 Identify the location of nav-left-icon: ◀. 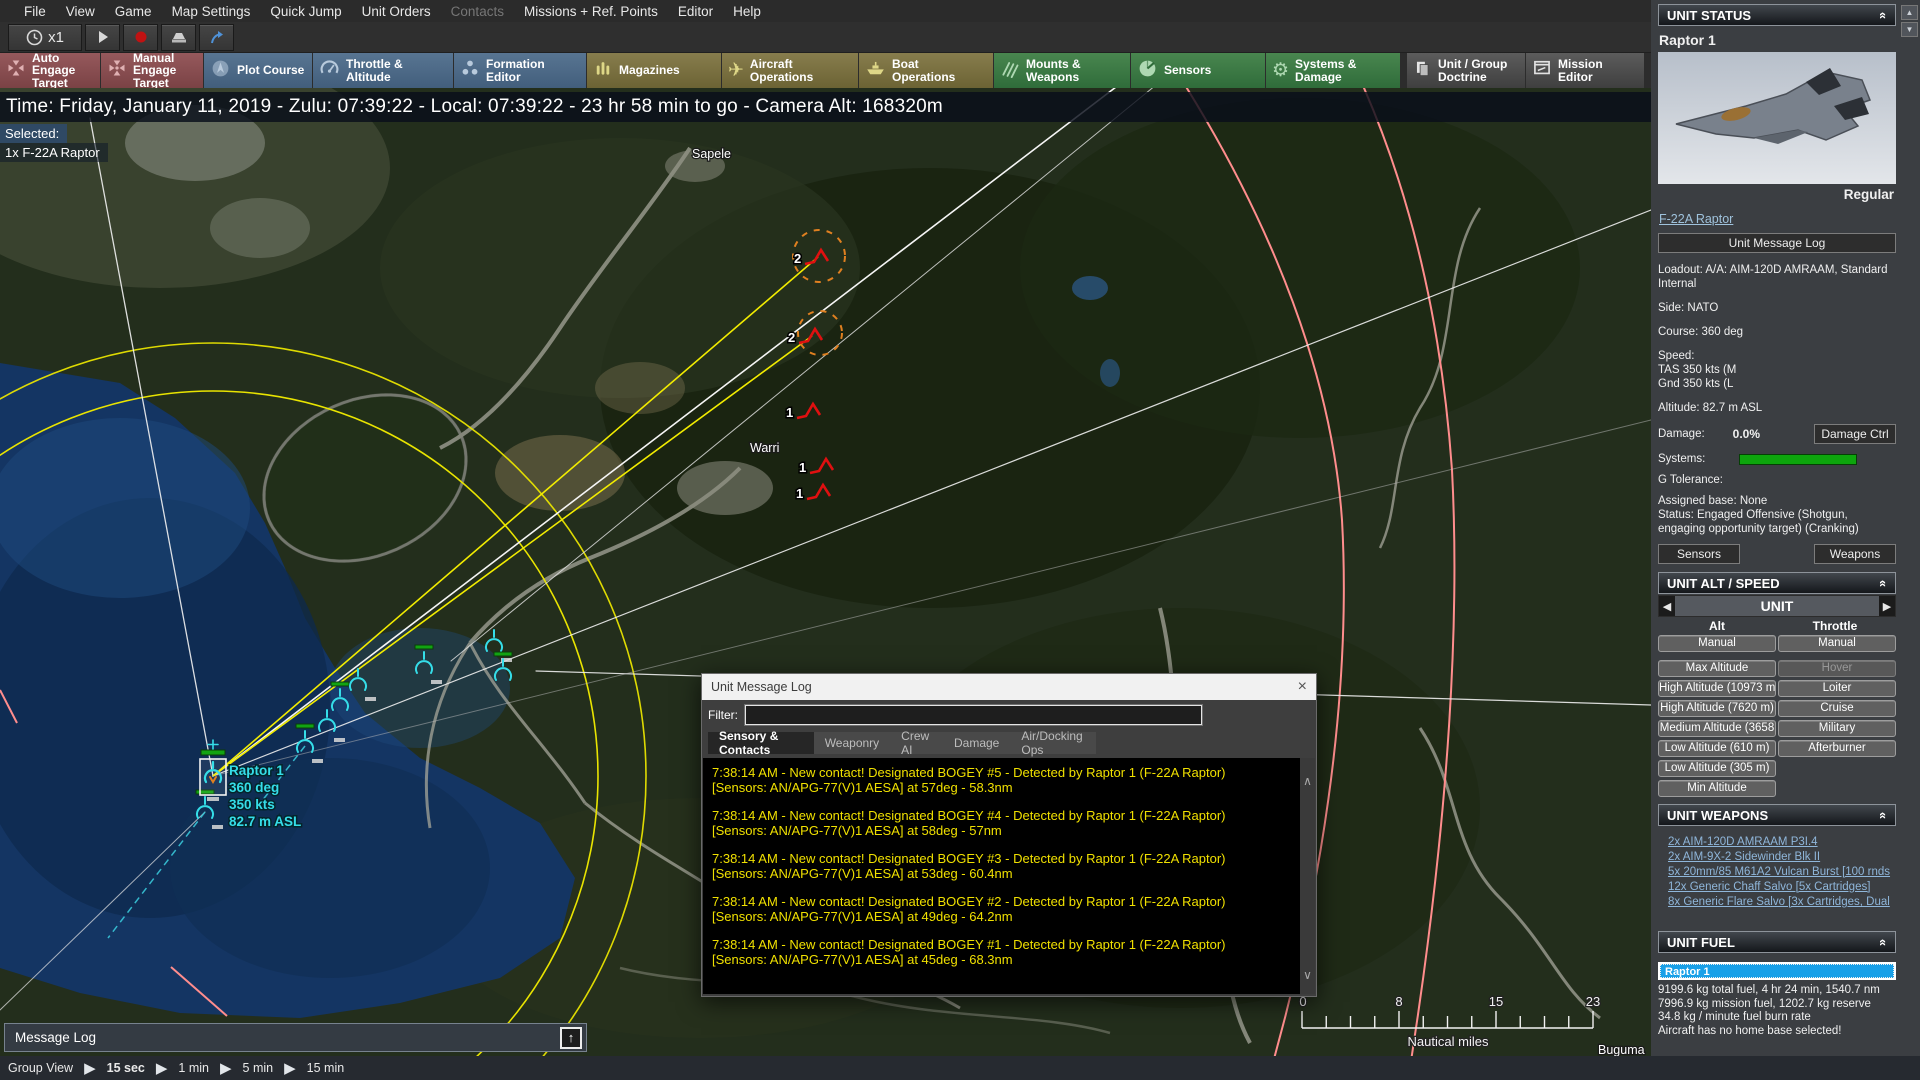
(1667, 606).